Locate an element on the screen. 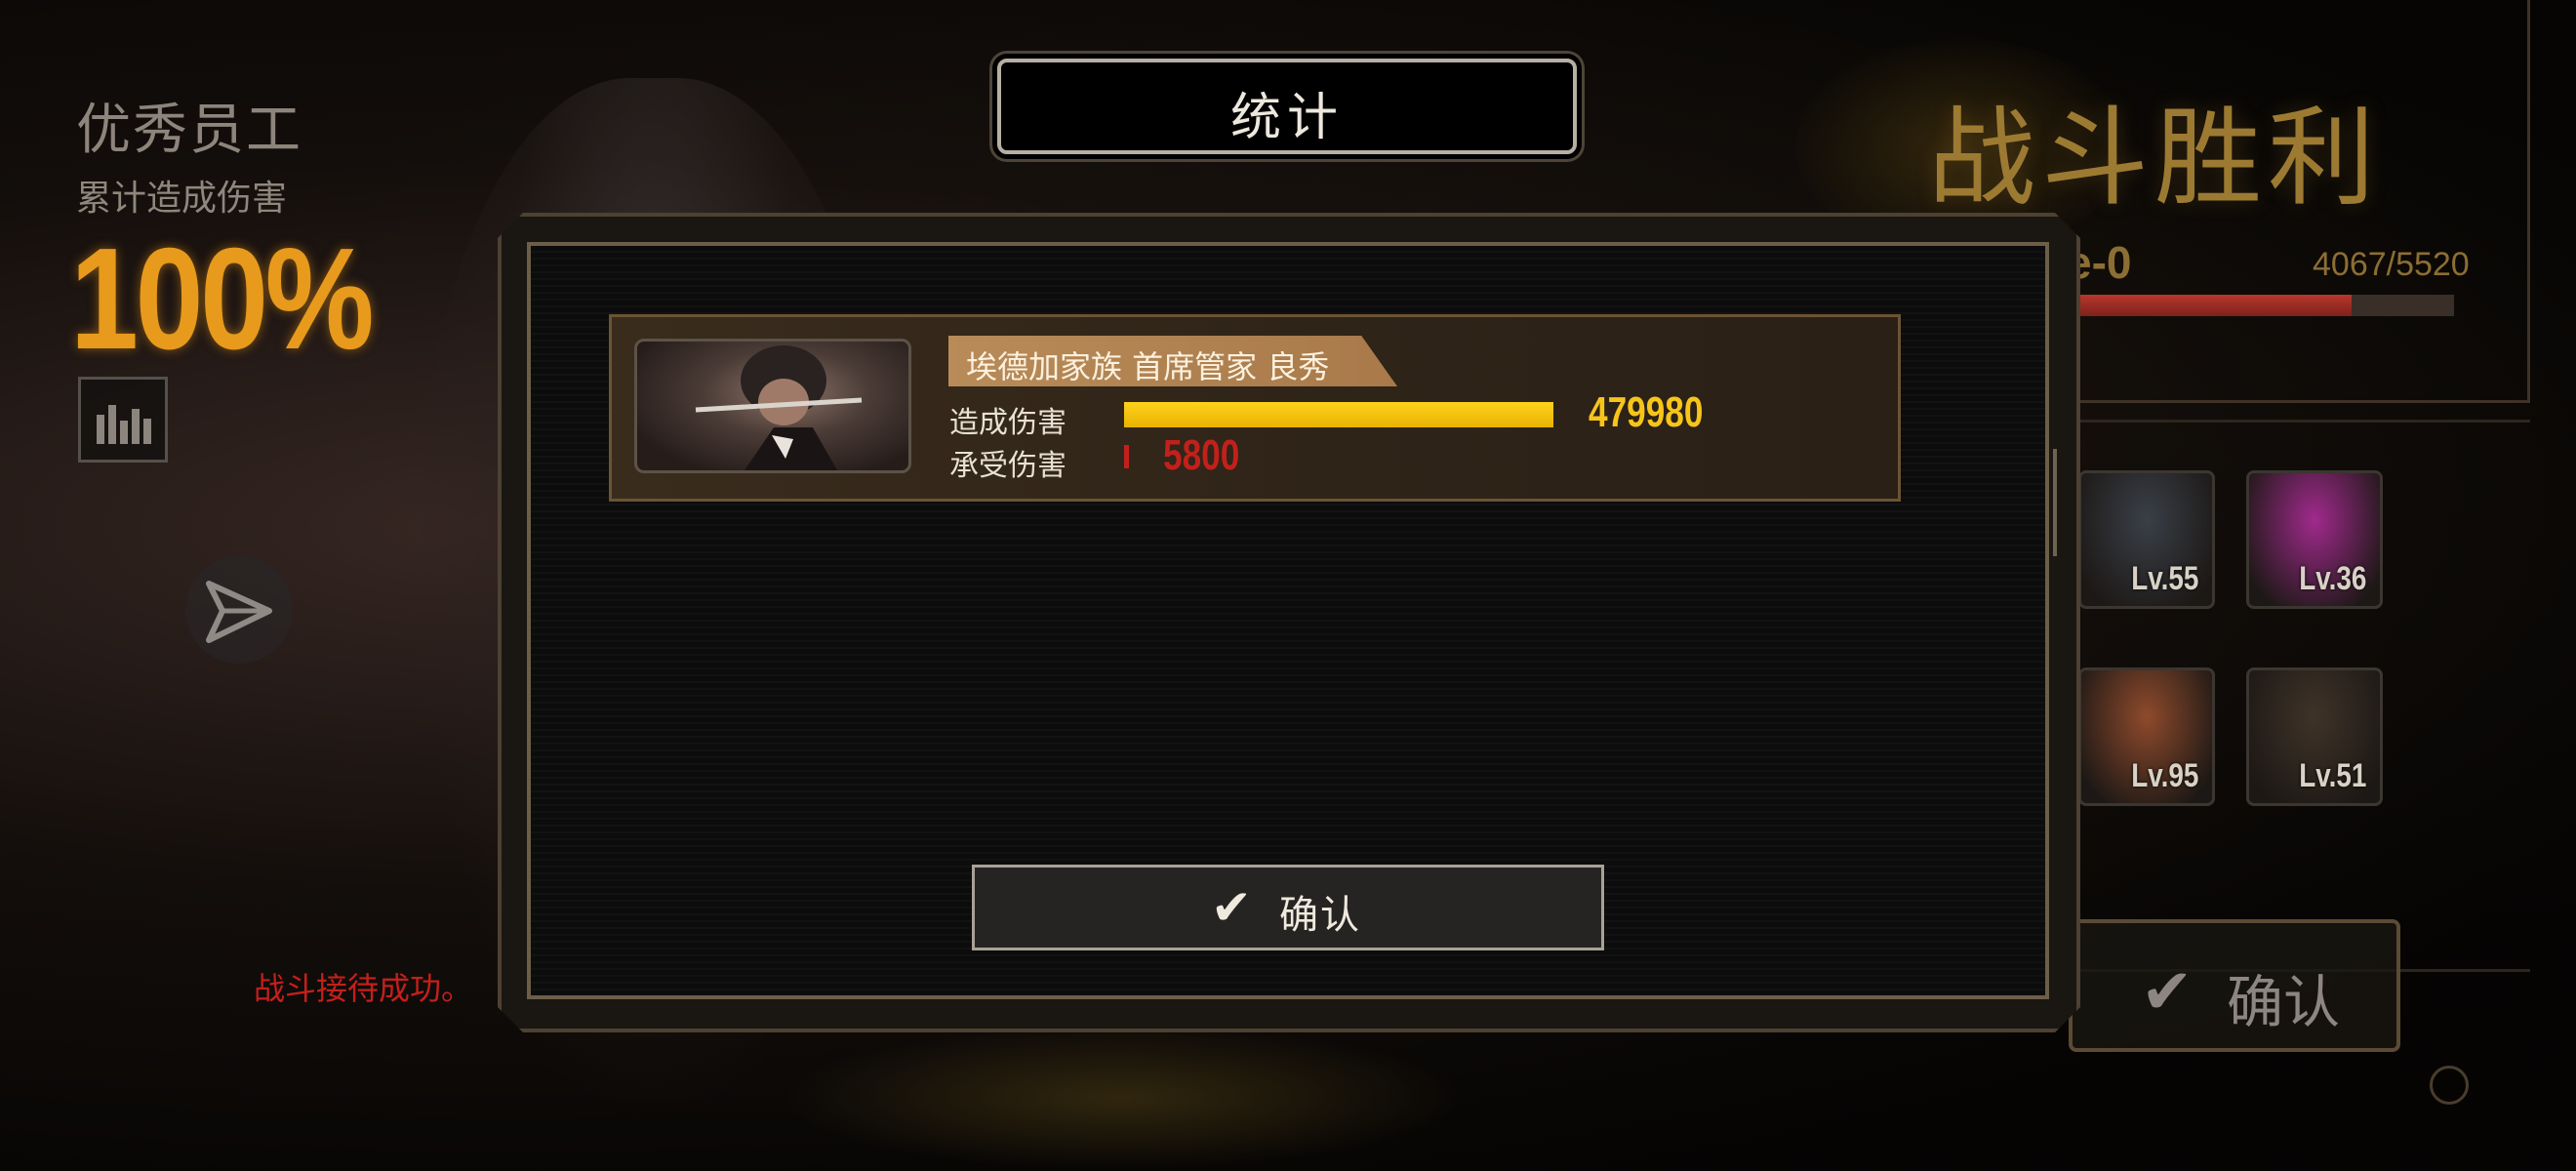 The image size is (2576, 1171). character-portrait is located at coordinates (772, 406).